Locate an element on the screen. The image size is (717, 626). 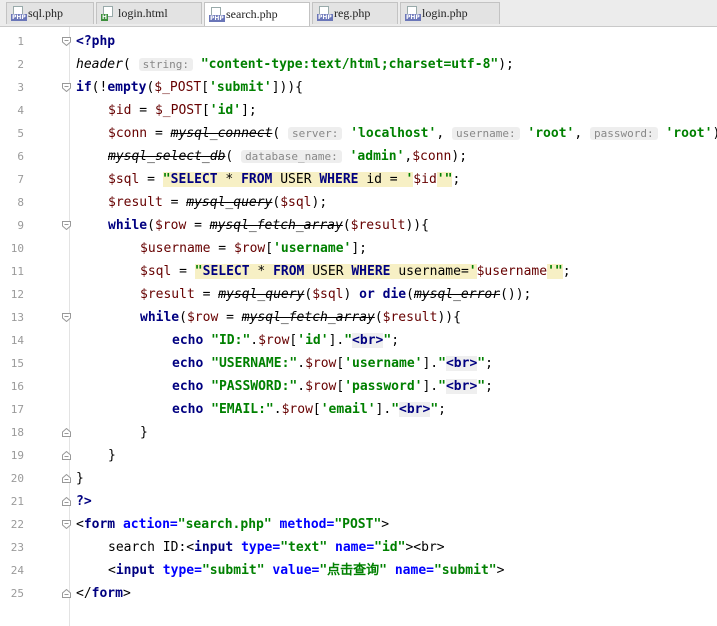
string-literal: 'root' is located at coordinates (689, 133).